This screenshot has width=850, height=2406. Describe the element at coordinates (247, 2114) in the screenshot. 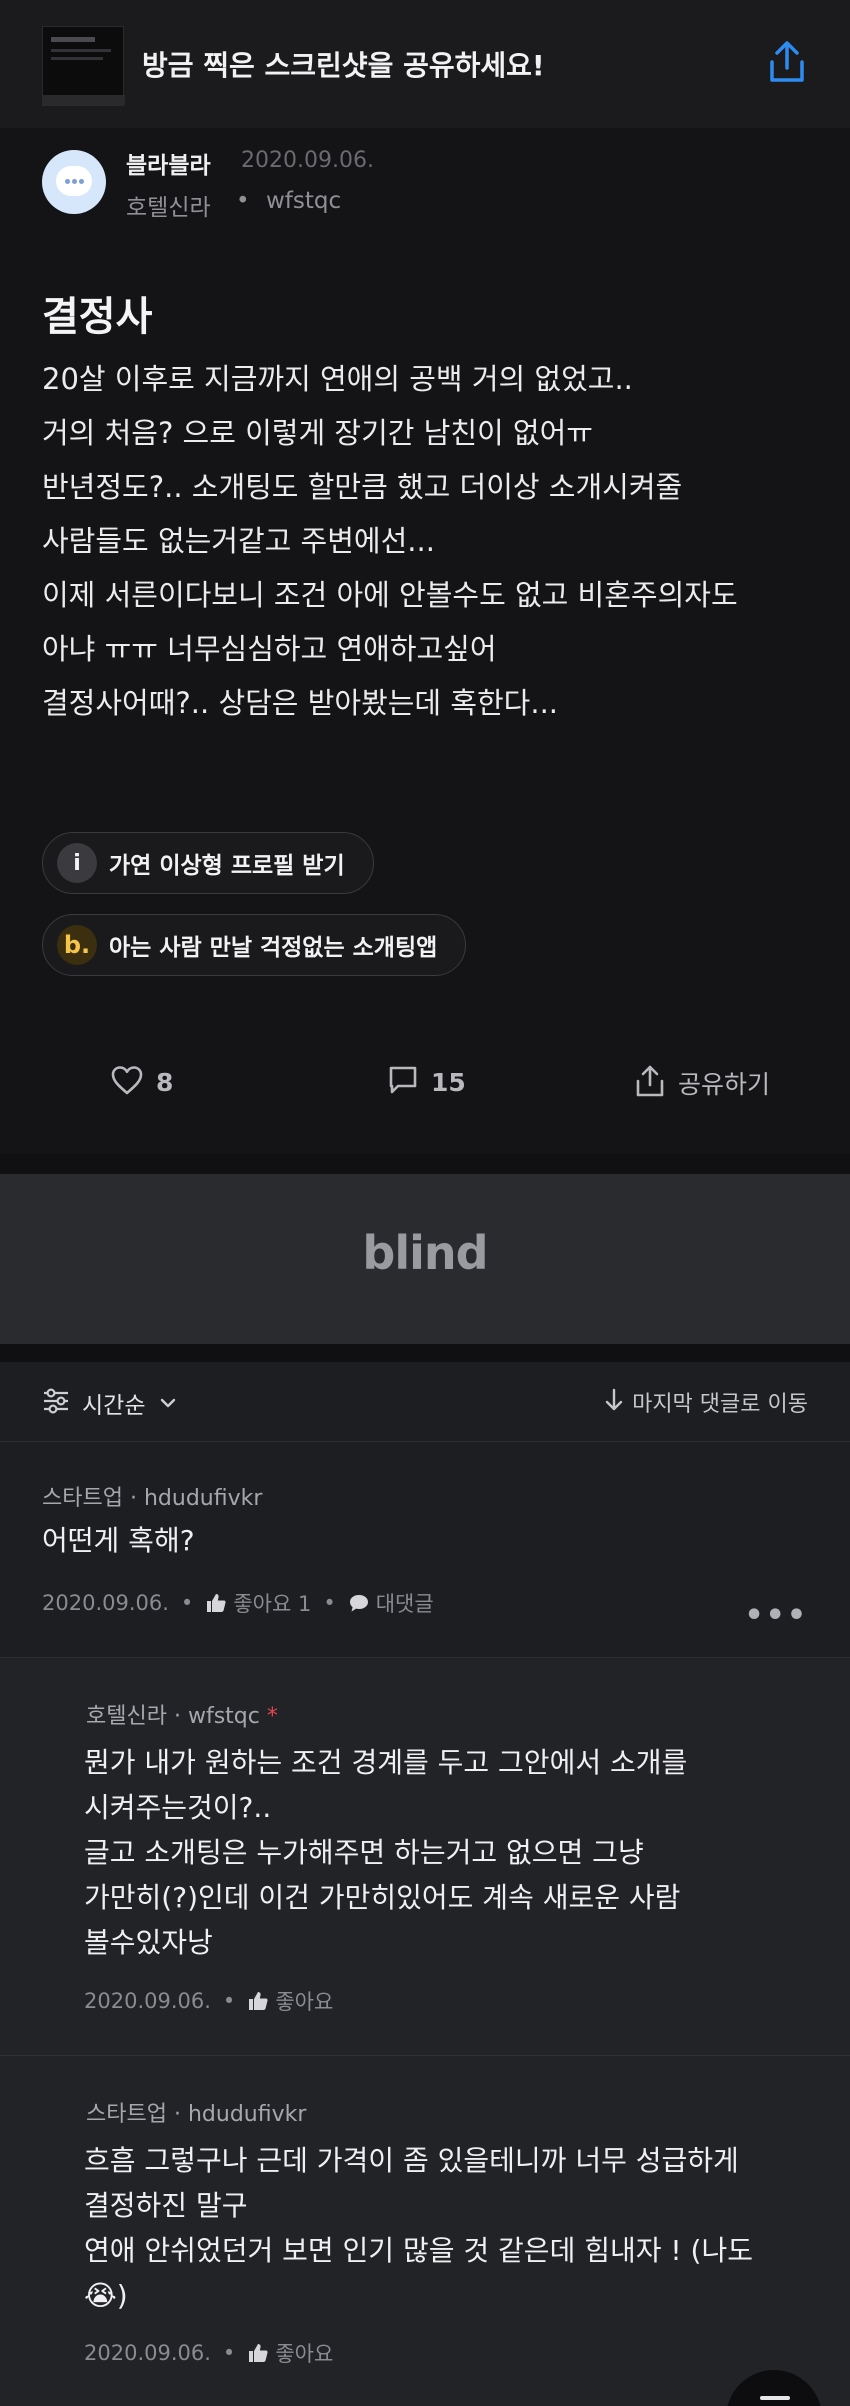

I see `reply-user-id: hdudufivkr` at that location.